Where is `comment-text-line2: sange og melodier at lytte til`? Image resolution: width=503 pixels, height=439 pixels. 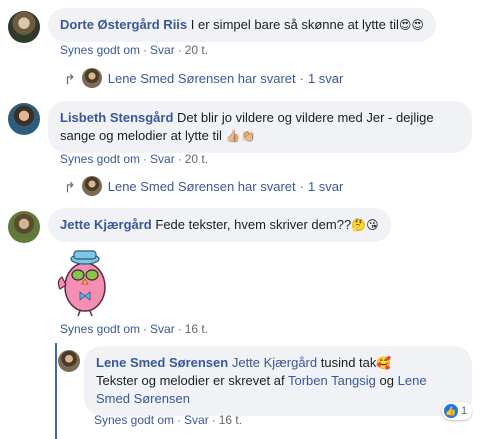 comment-text-line2: sange og melodier at lytte til is located at coordinates (141, 135).